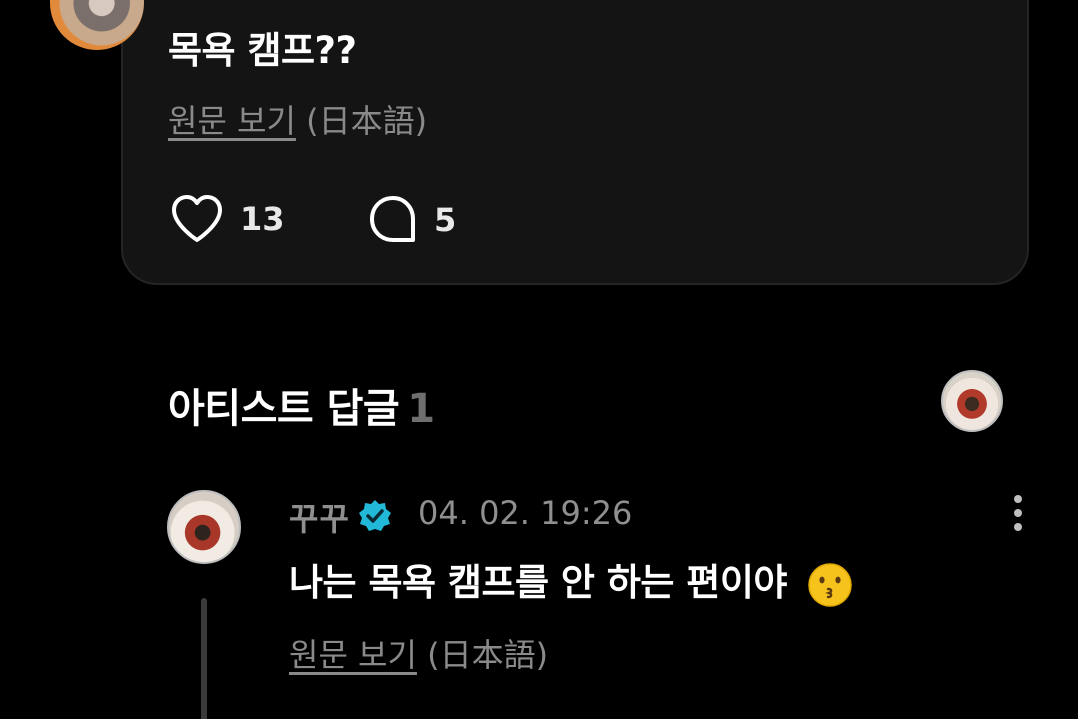 The image size is (1078, 719). Describe the element at coordinates (262, 50) in the screenshot. I see `post-text: 목욕 캠프??` at that location.